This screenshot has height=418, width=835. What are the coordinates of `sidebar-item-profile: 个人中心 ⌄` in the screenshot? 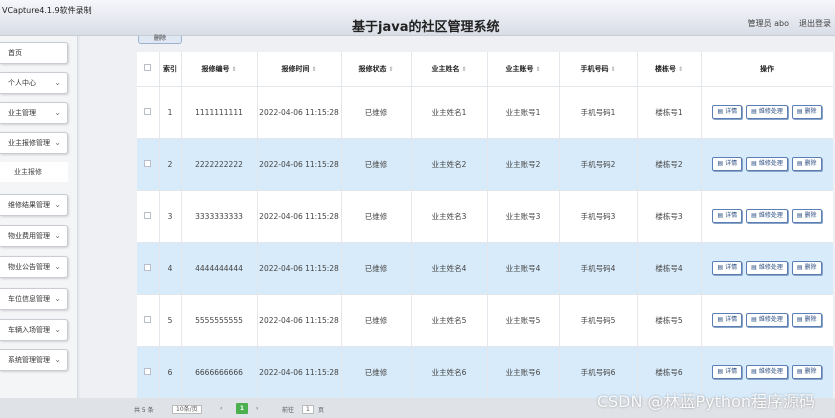 It's located at (34, 83).